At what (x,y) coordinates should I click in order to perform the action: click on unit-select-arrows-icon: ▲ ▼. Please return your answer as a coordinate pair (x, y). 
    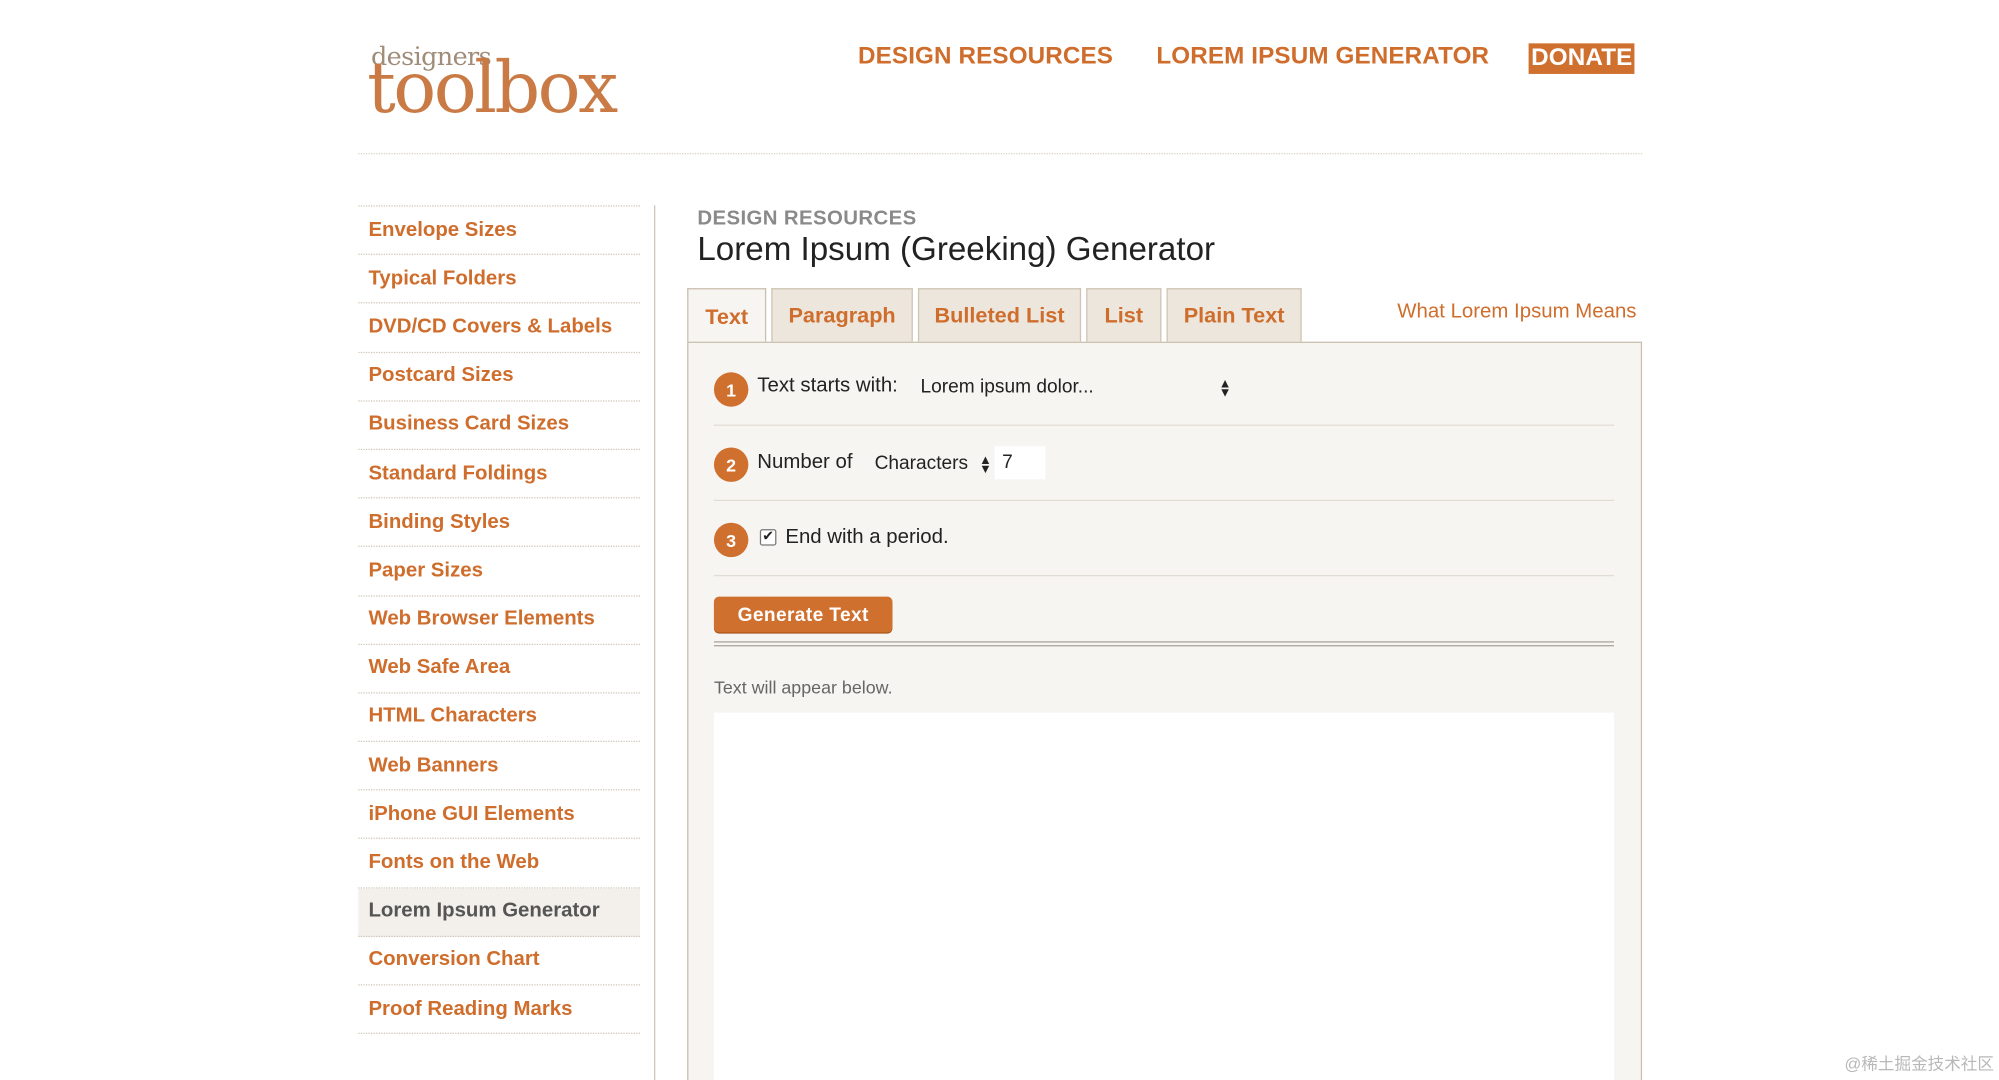
    Looking at the image, I should click on (985, 465).